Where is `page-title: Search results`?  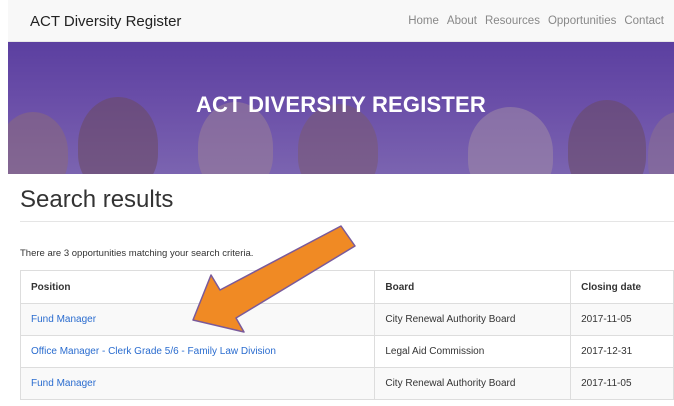 page-title: Search results is located at coordinates (97, 199).